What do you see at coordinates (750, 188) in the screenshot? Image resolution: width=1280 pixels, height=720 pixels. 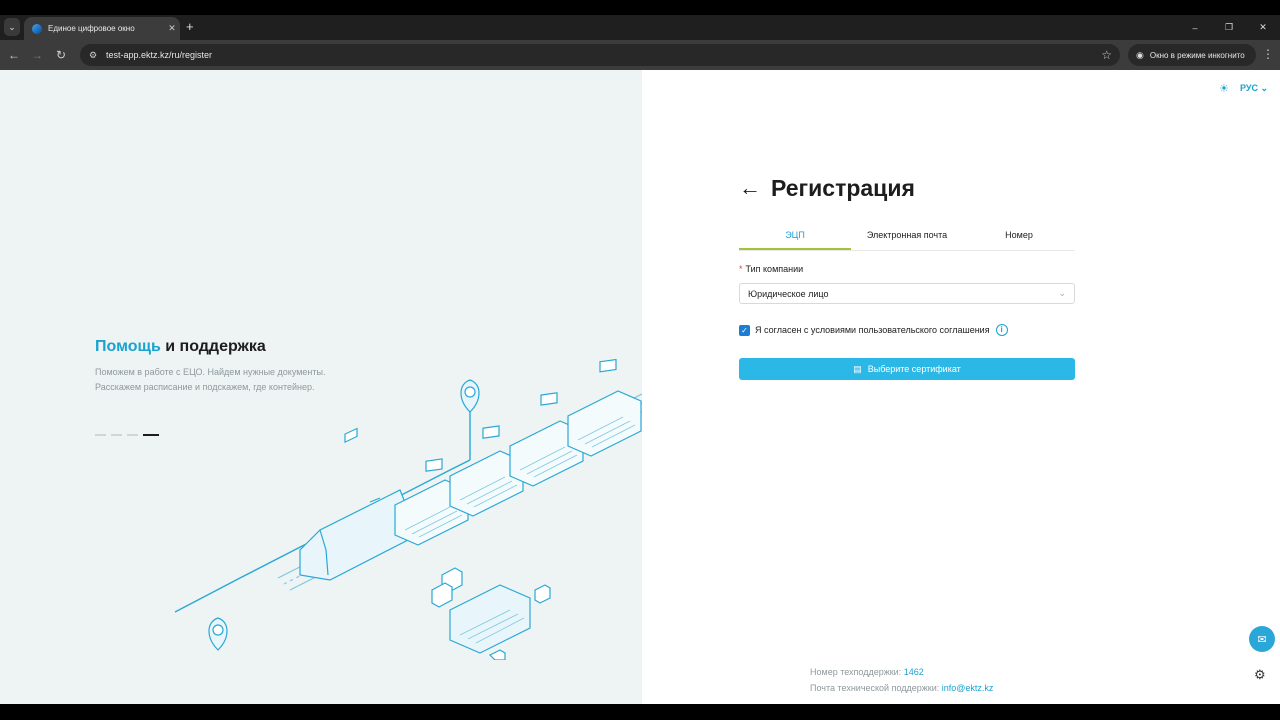 I see `back-arrow-icon: ←` at bounding box center [750, 188].